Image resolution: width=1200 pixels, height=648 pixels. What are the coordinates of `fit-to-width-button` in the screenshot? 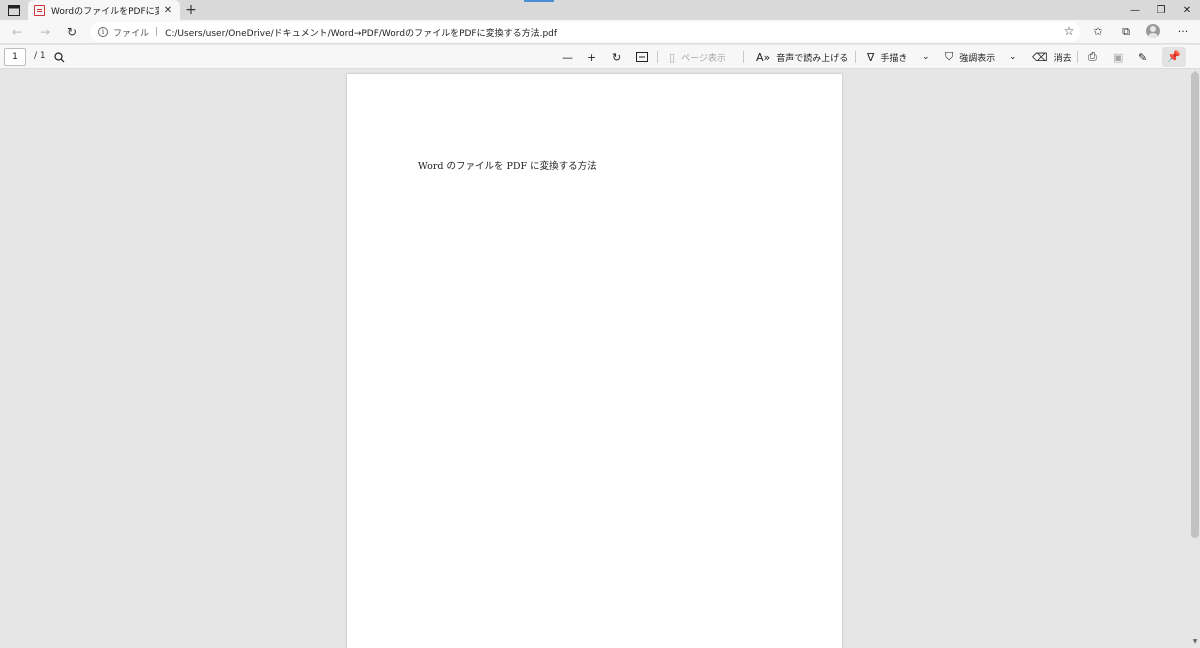 It's located at (642, 57).